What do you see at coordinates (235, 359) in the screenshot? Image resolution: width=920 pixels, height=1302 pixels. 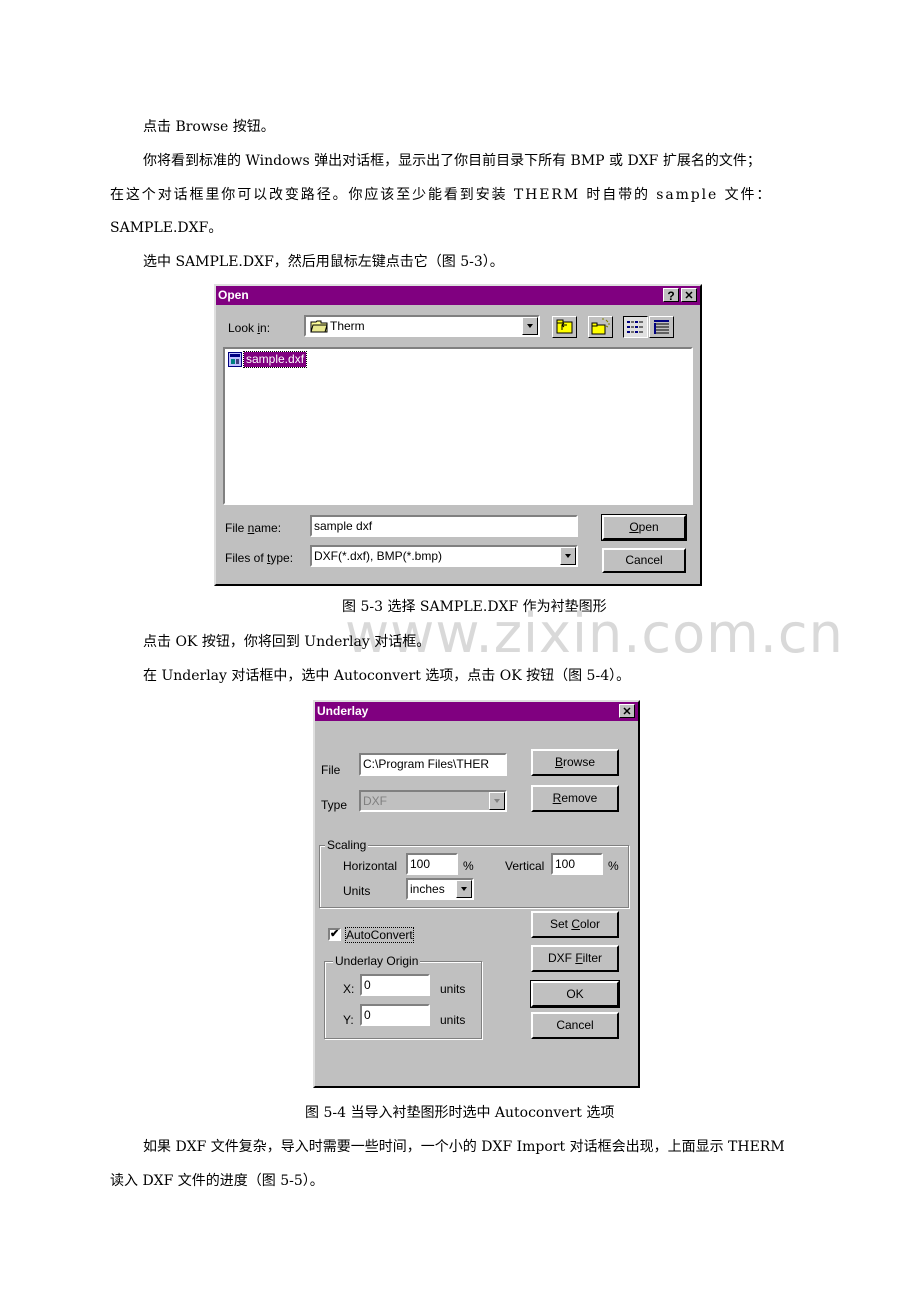 I see `dxf-file-icon` at bounding box center [235, 359].